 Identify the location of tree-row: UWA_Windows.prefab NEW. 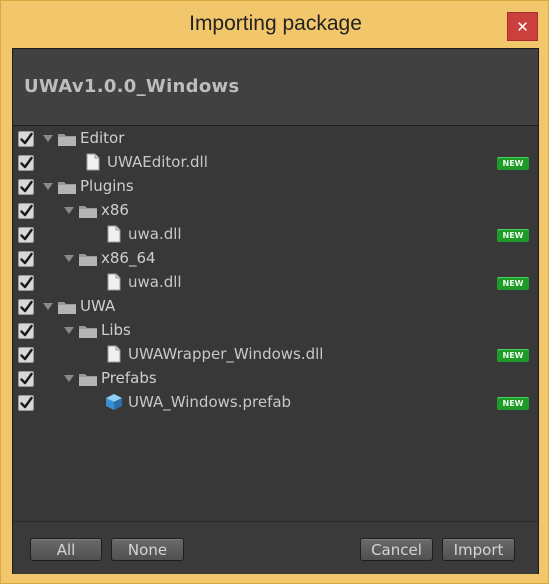
(275, 403).